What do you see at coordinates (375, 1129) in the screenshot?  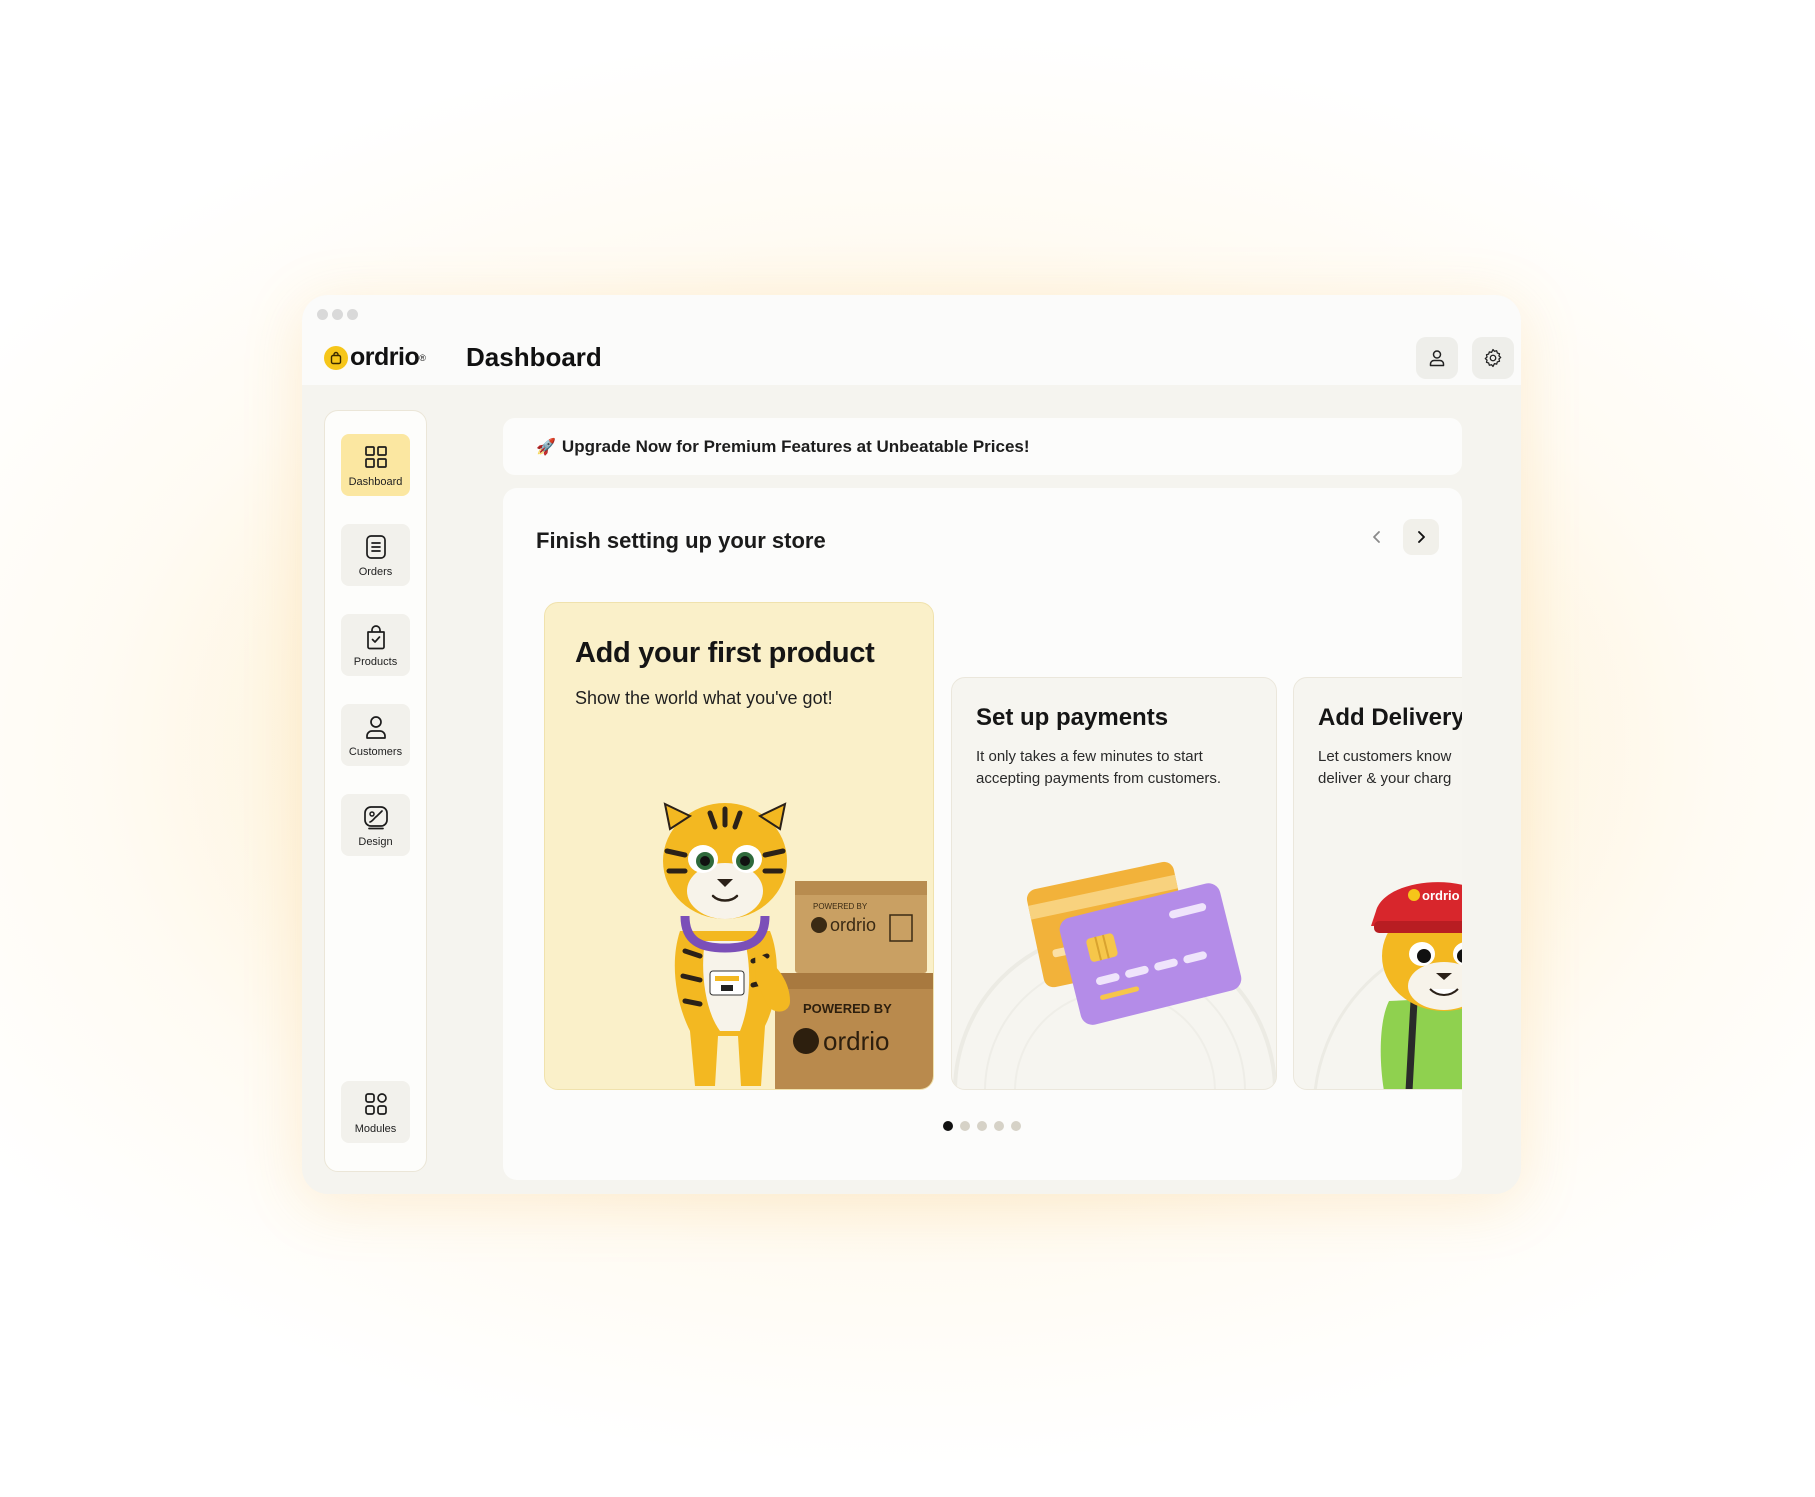 I see `sidebar-item-label: Modules` at bounding box center [375, 1129].